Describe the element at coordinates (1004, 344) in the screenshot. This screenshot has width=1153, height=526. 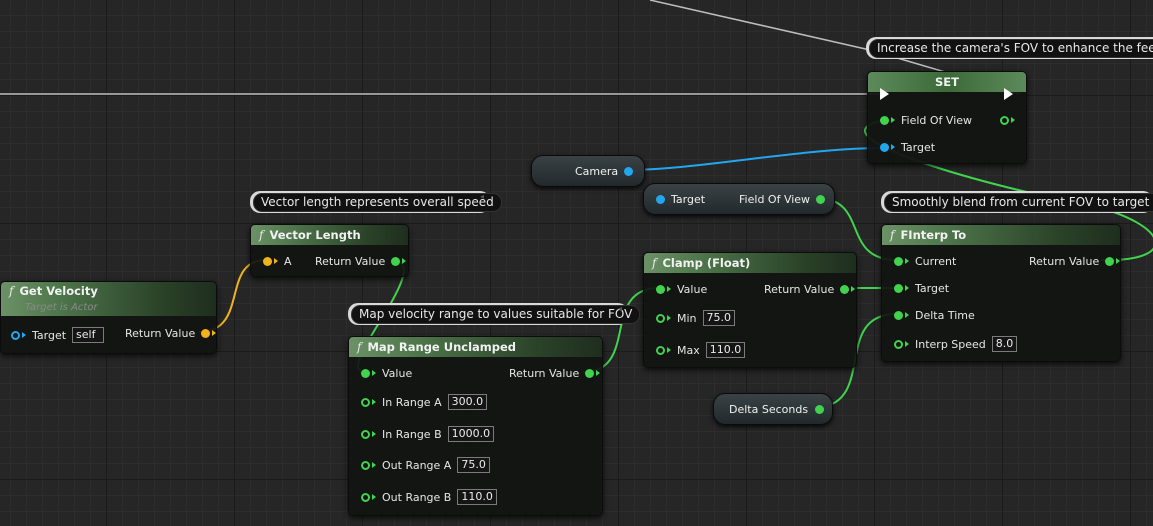
I see `interp-speed-value: 8.0` at that location.